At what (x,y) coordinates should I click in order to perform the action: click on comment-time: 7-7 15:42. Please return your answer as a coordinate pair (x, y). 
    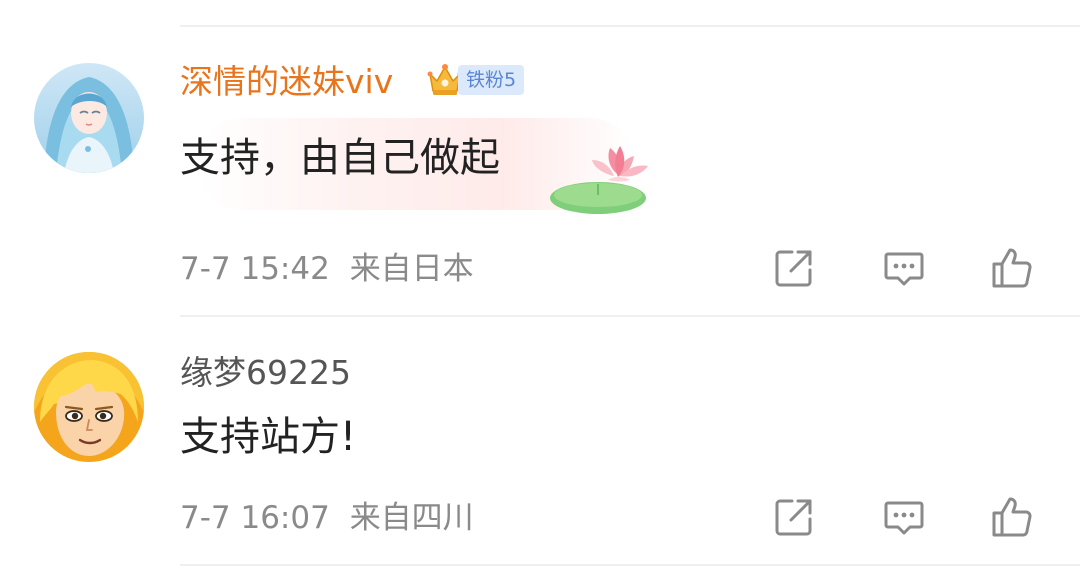
    Looking at the image, I should click on (255, 269).